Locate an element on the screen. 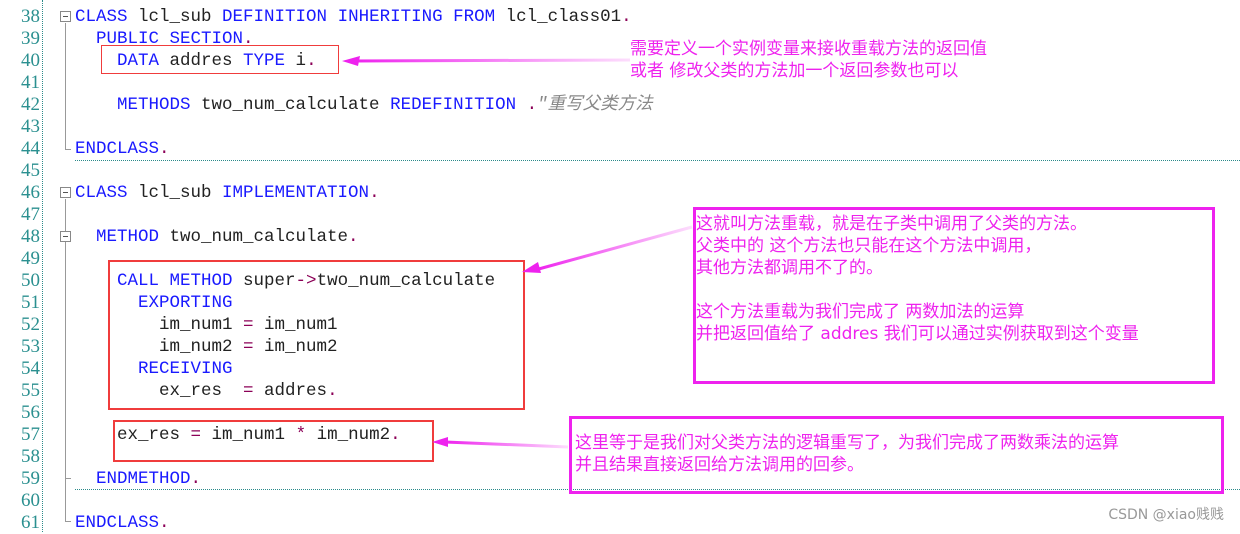 The width and height of the screenshot is (1240, 534). watermark: CSDN @xiao贱贱 is located at coordinates (1166, 515).